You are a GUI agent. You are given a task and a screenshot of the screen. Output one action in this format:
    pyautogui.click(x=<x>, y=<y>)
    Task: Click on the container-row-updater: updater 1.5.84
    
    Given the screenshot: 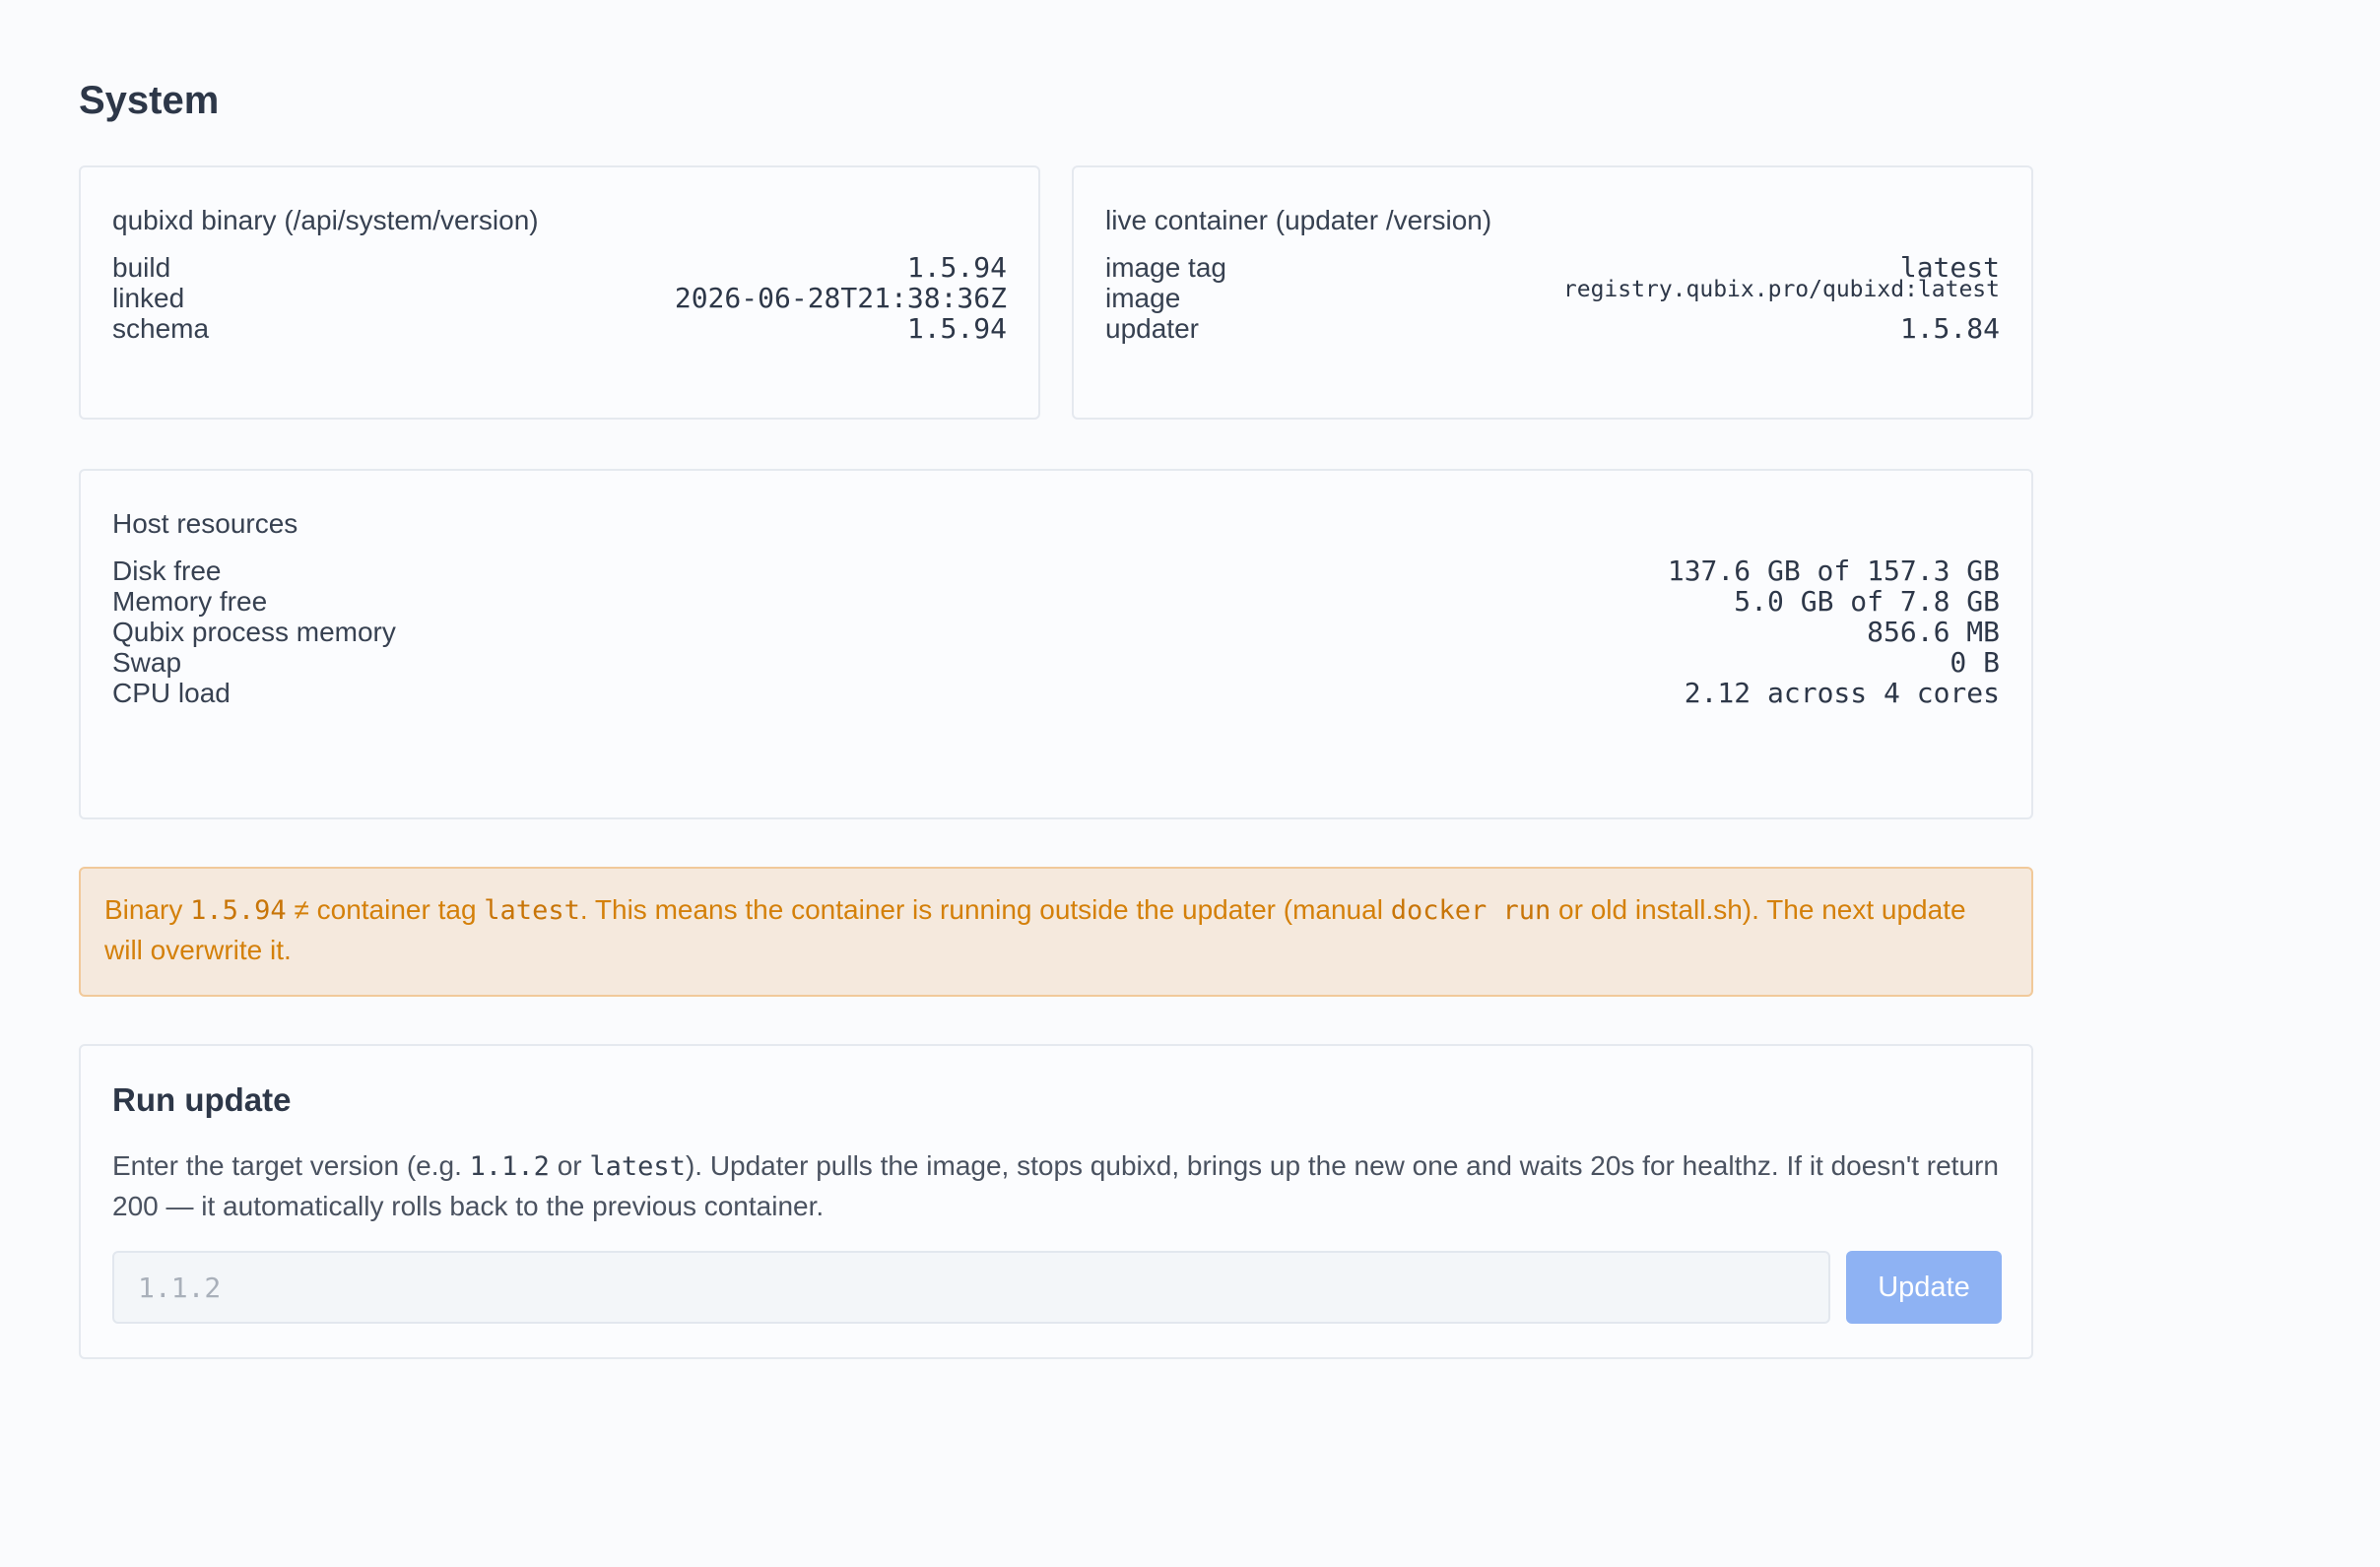 What is the action you would take?
    pyautogui.click(x=1552, y=329)
    